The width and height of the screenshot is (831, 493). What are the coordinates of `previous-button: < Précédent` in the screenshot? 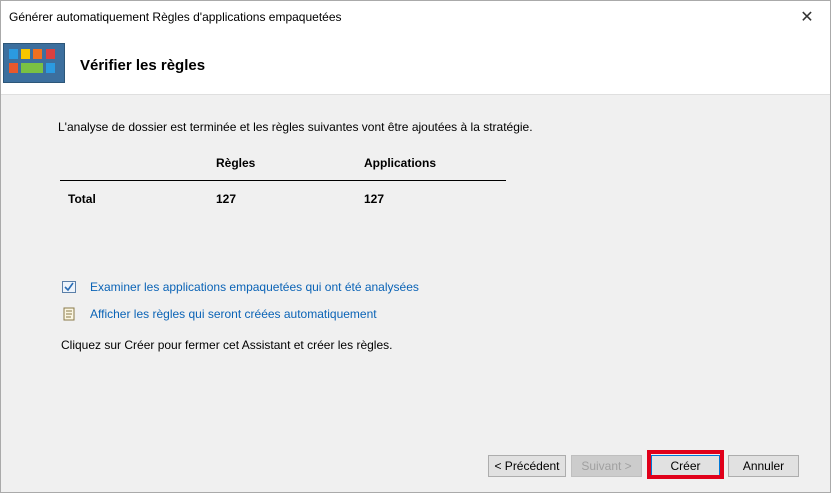 It's located at (527, 466).